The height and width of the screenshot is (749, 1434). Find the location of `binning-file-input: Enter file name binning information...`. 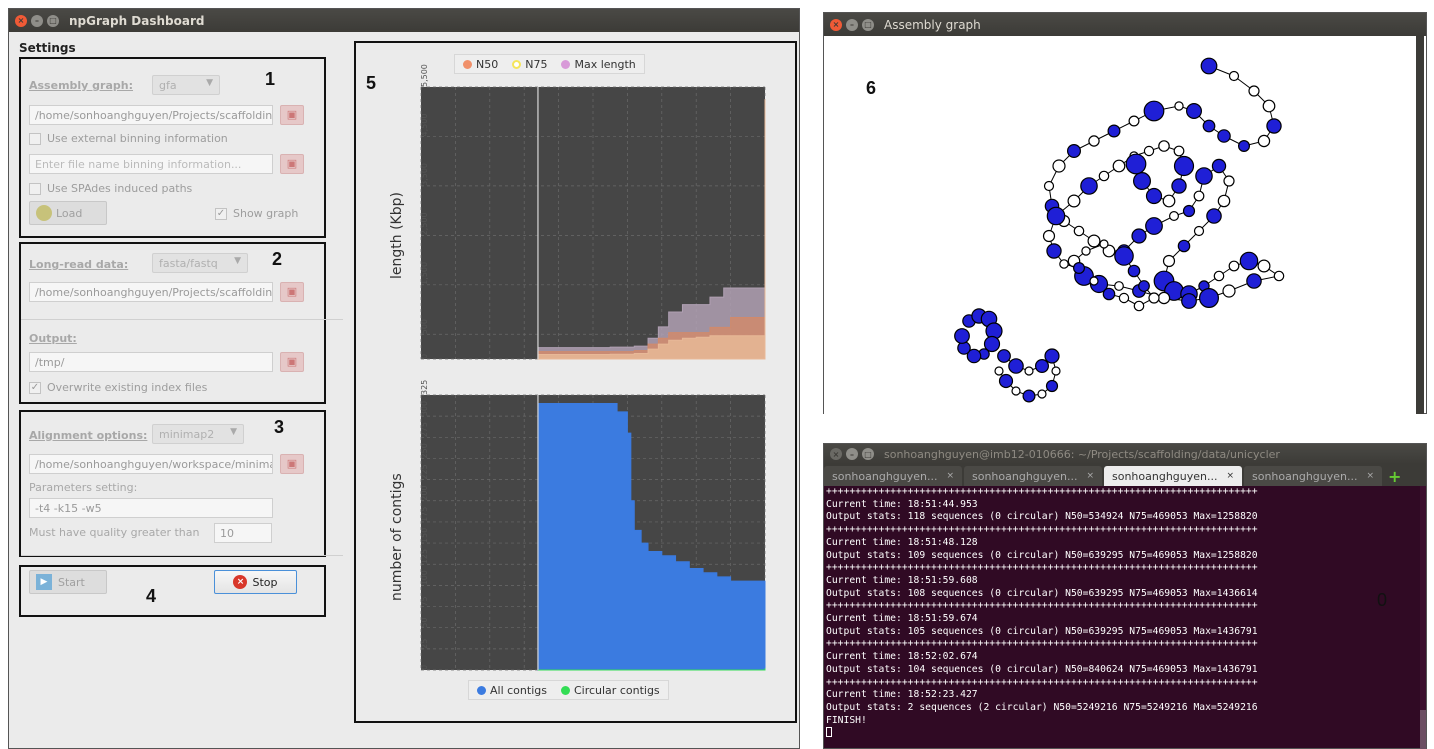

binning-file-input: Enter file name binning information... is located at coordinates (151, 164).